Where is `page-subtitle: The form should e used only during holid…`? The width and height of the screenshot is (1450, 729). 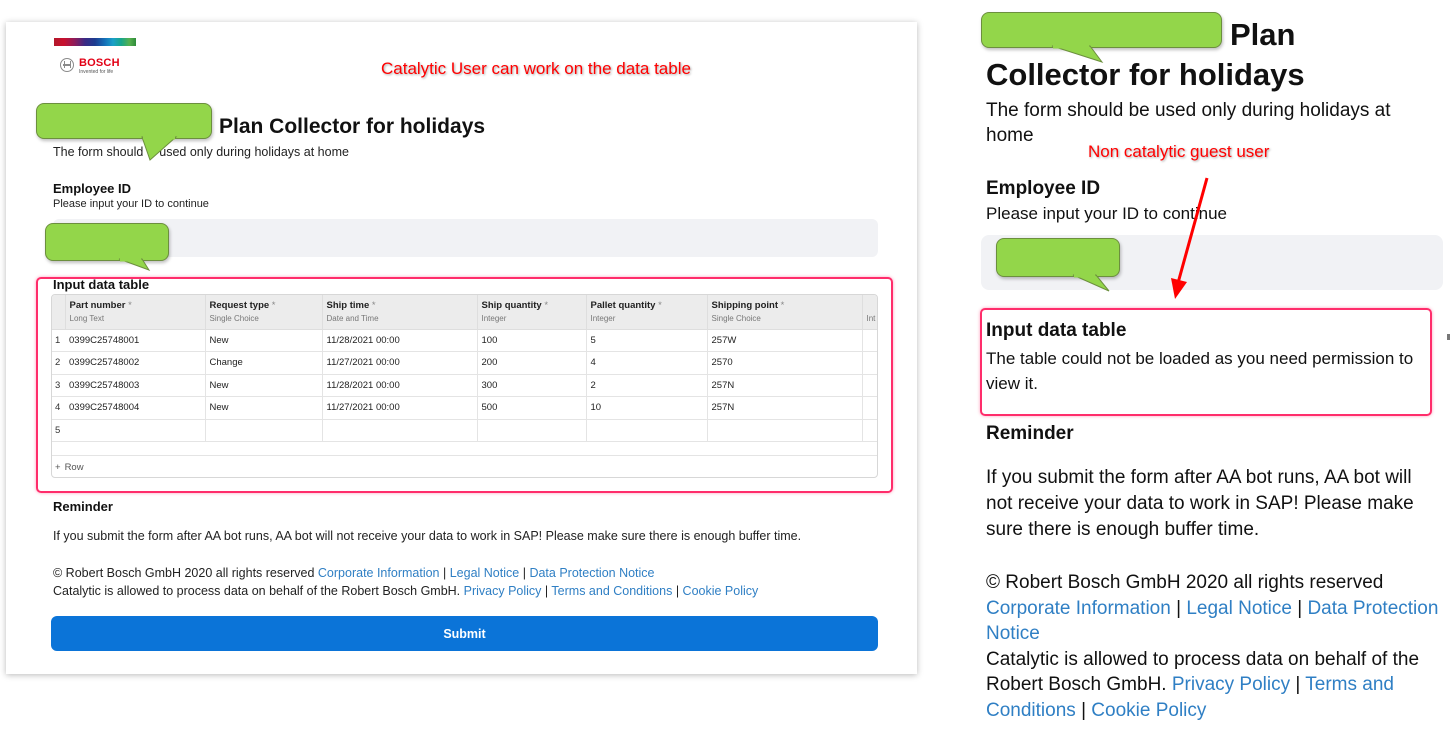 page-subtitle: The form should e used only during holid… is located at coordinates (201, 152).